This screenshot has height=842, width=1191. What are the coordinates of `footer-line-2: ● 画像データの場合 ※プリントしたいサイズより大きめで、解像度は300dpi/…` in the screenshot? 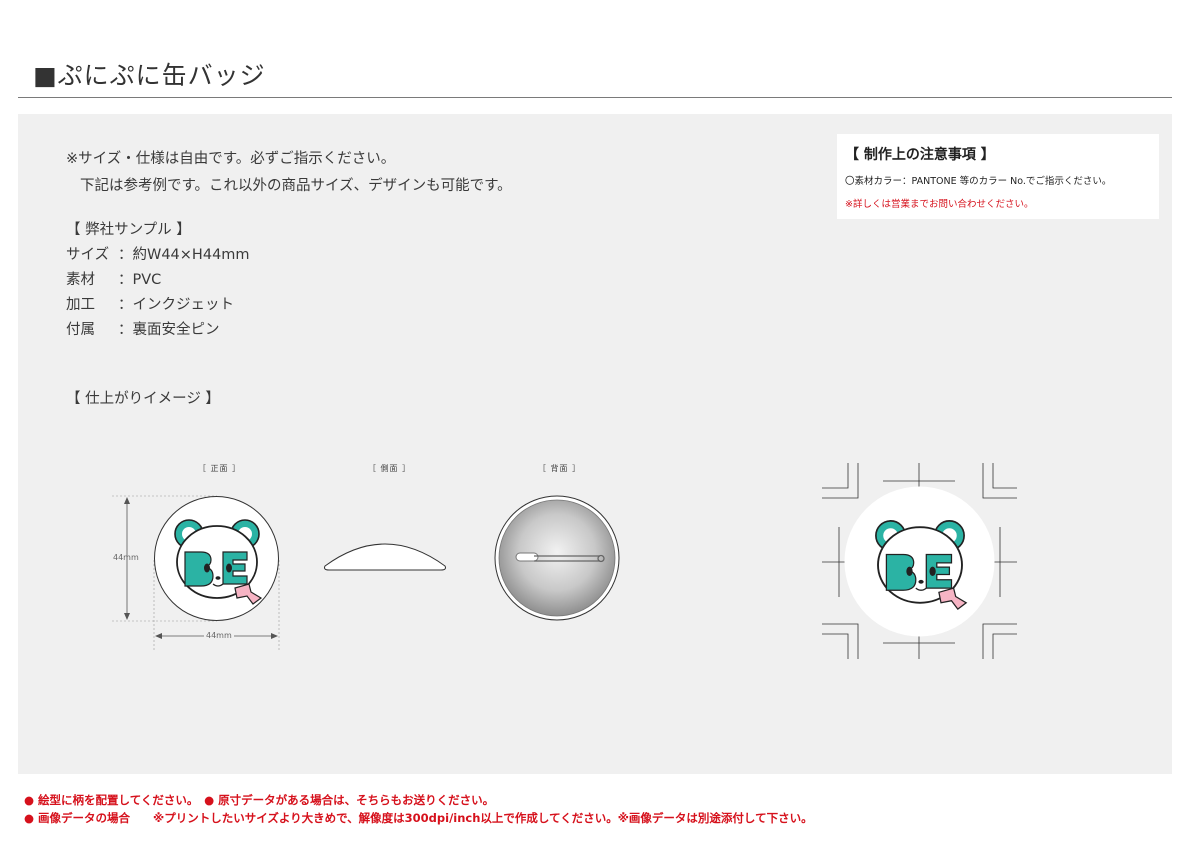 It's located at (418, 818).